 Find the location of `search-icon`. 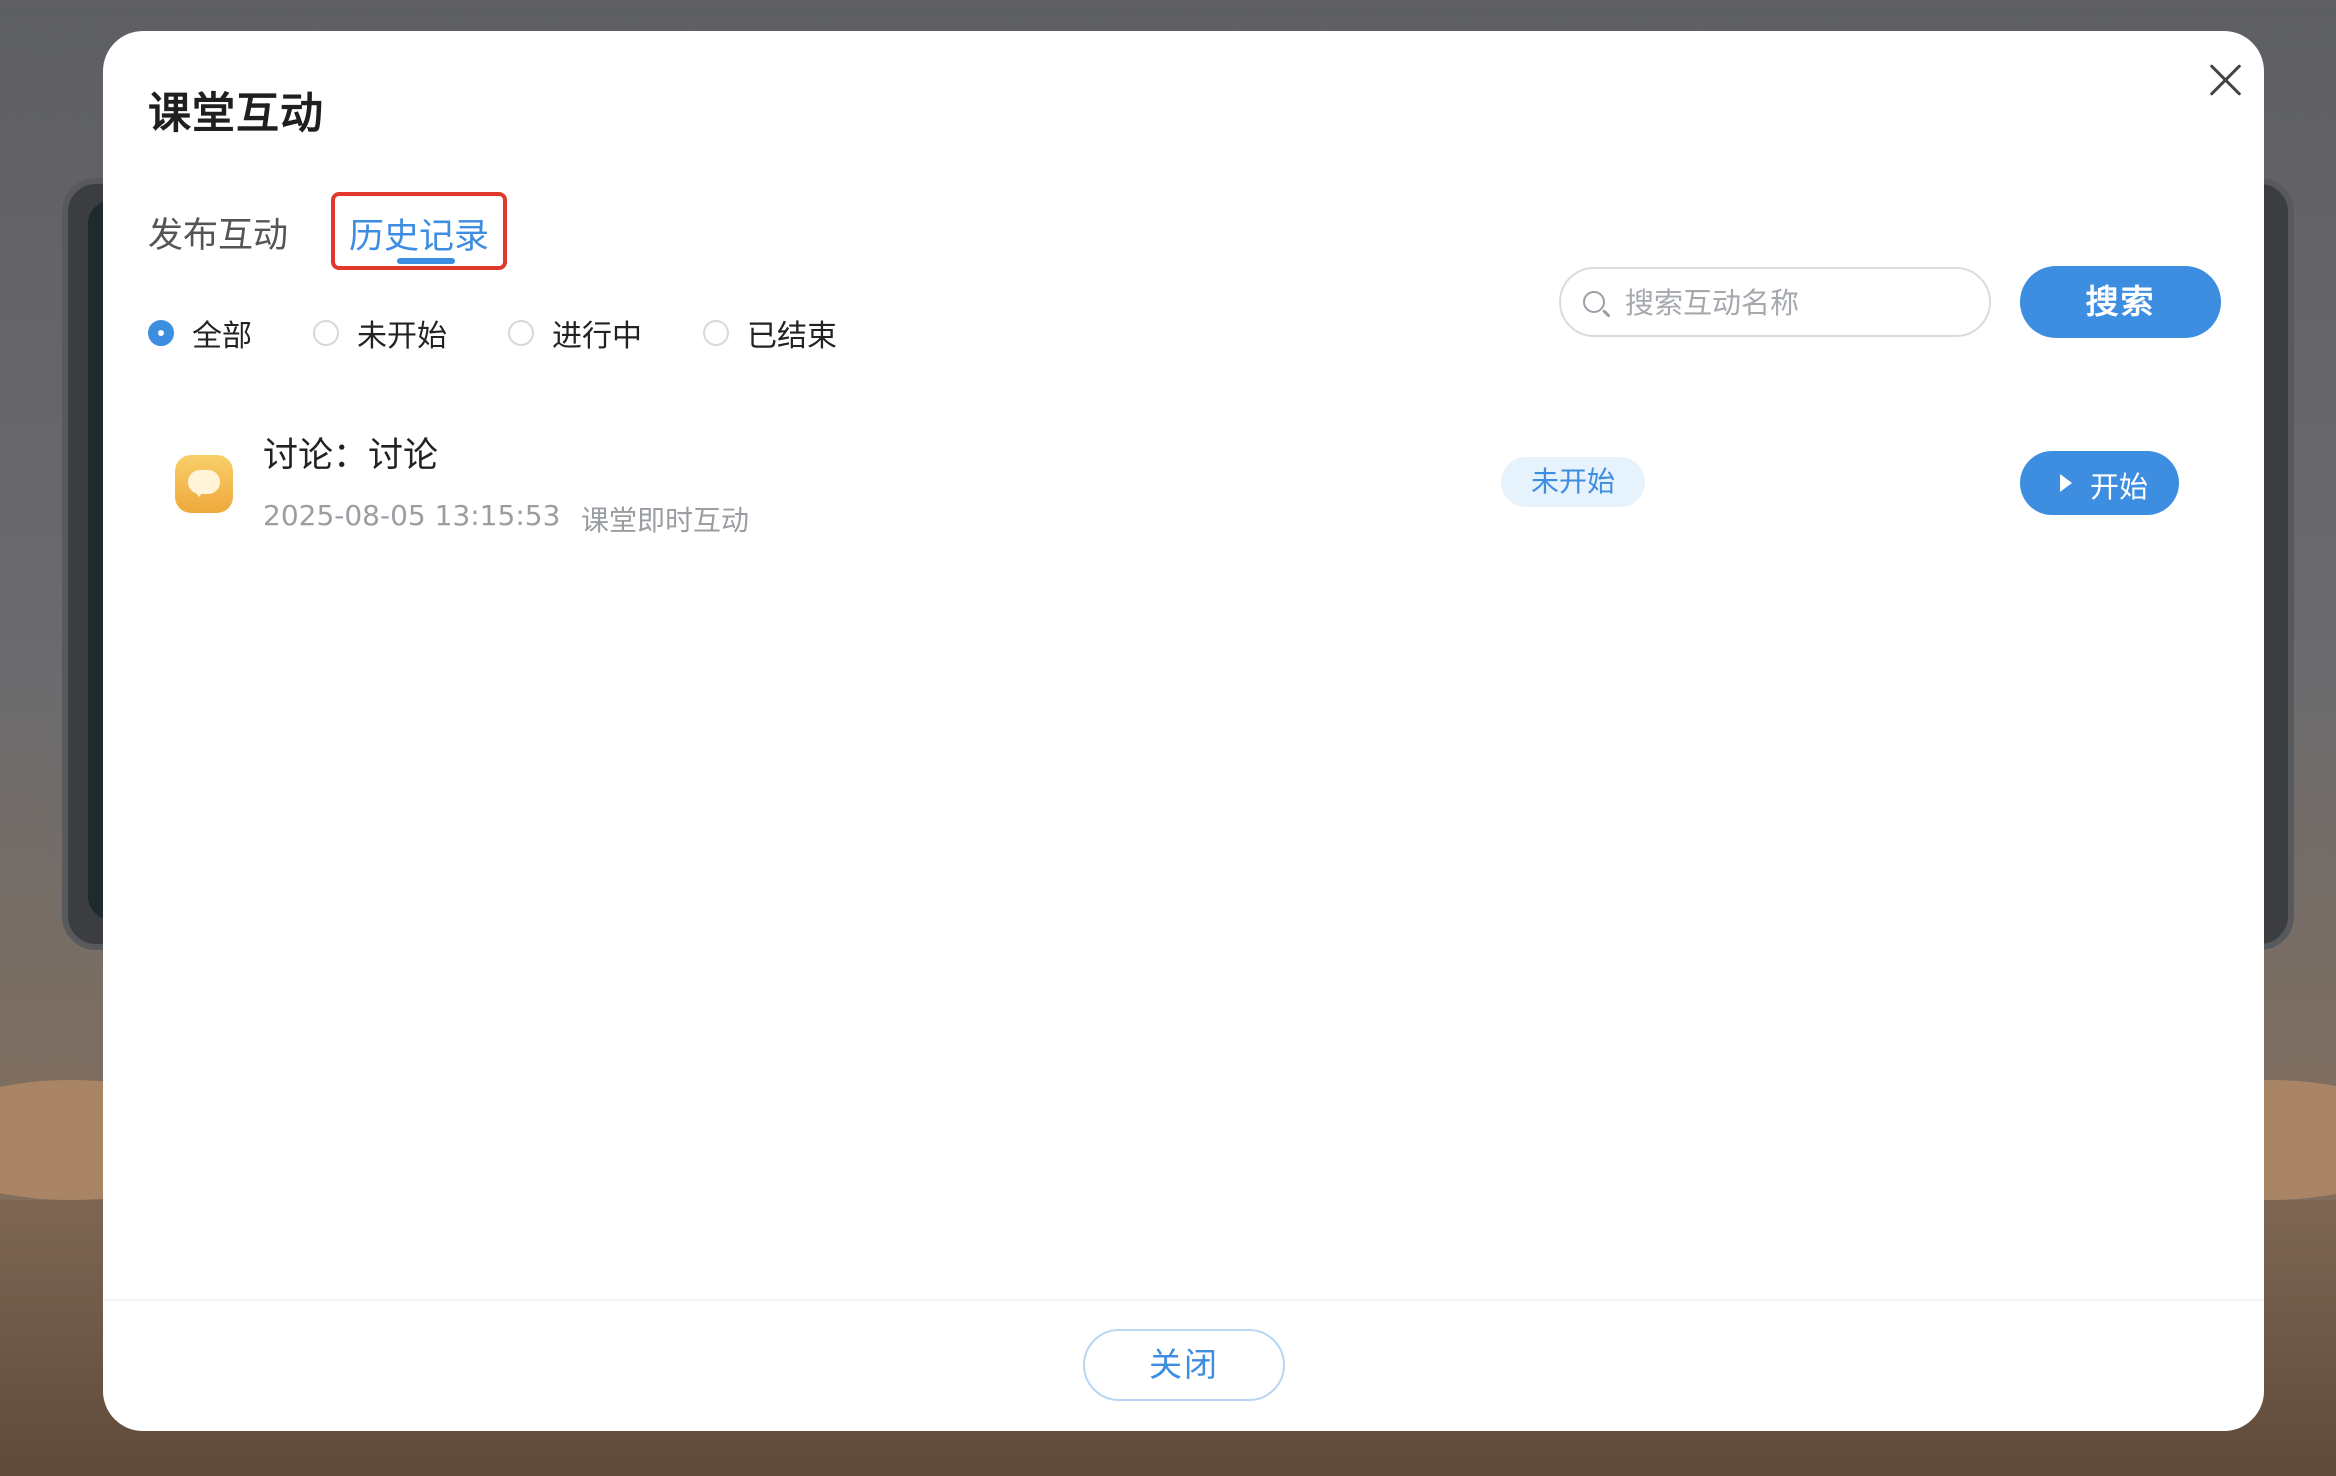

search-icon is located at coordinates (1594, 302).